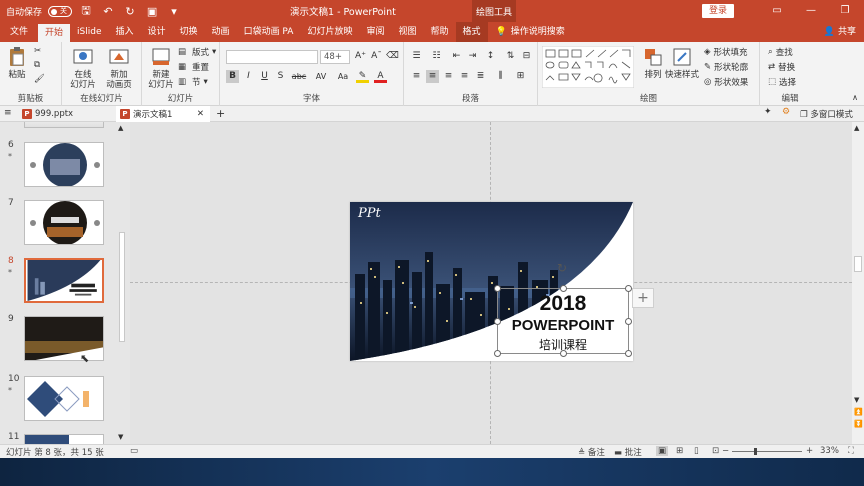 This screenshot has height=486, width=864. What do you see at coordinates (781, 67) in the screenshot?
I see `replace-button: ⇄ 替换` at bounding box center [781, 67].